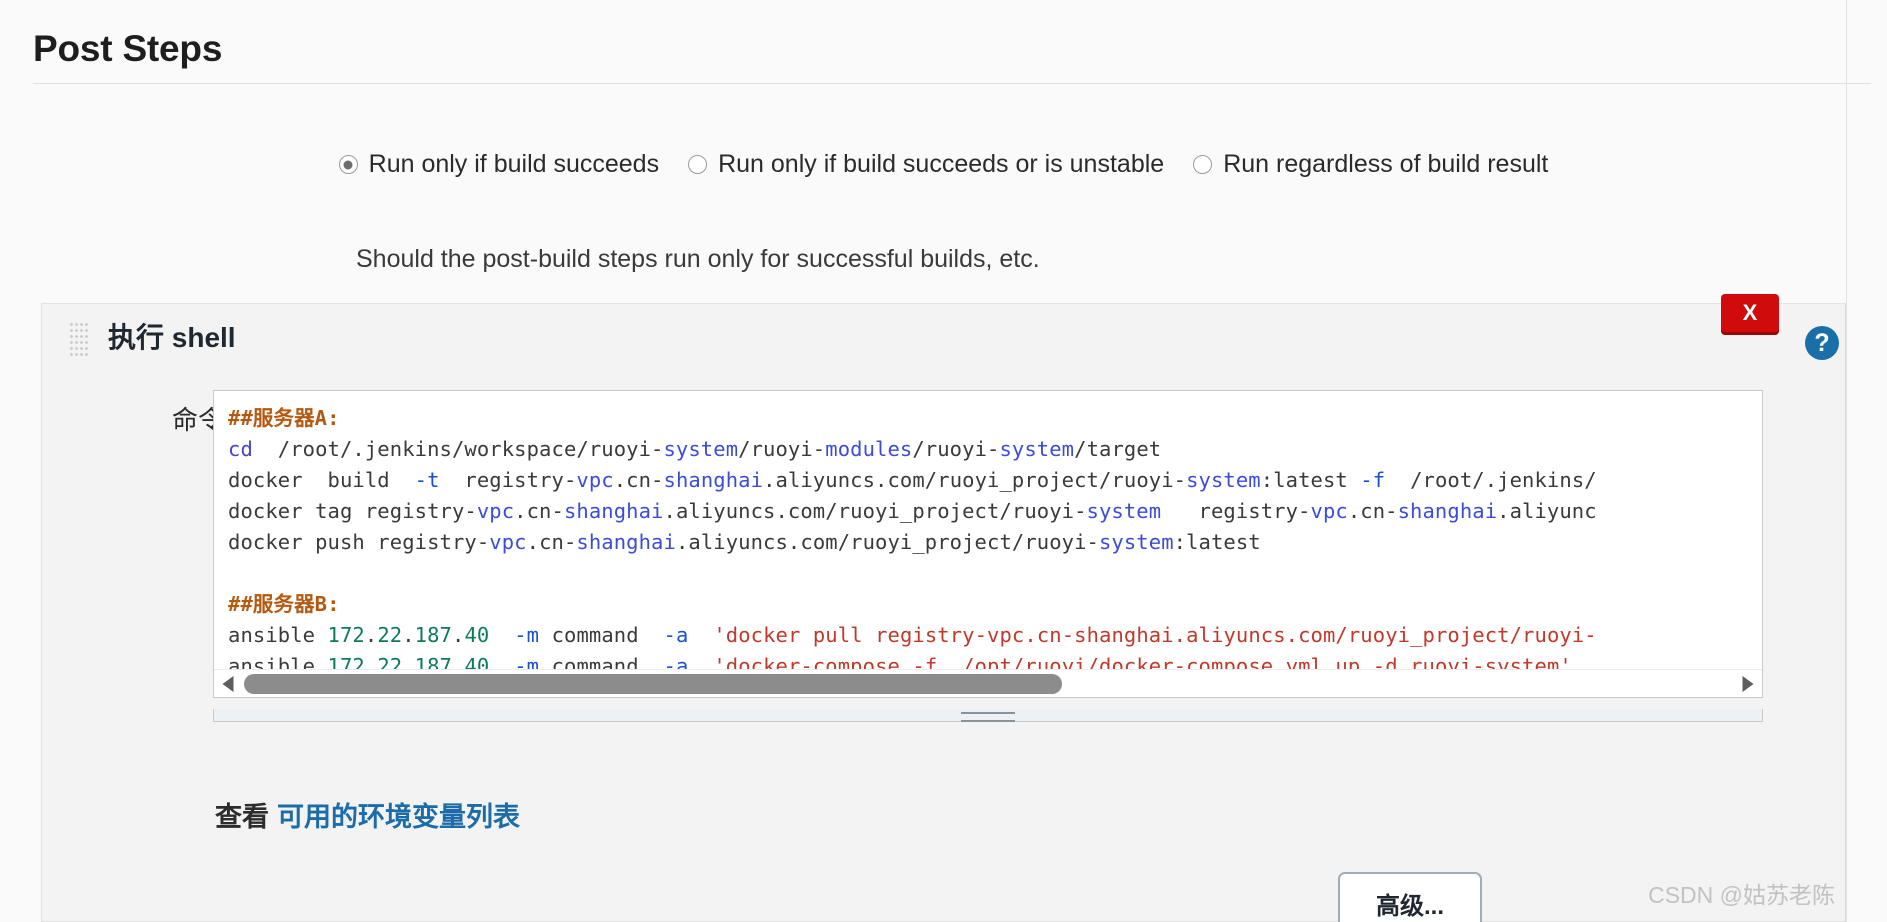  Describe the element at coordinates (514, 164) in the screenshot. I see `radio-label-build-succeeds: Run only if build succeeds` at that location.